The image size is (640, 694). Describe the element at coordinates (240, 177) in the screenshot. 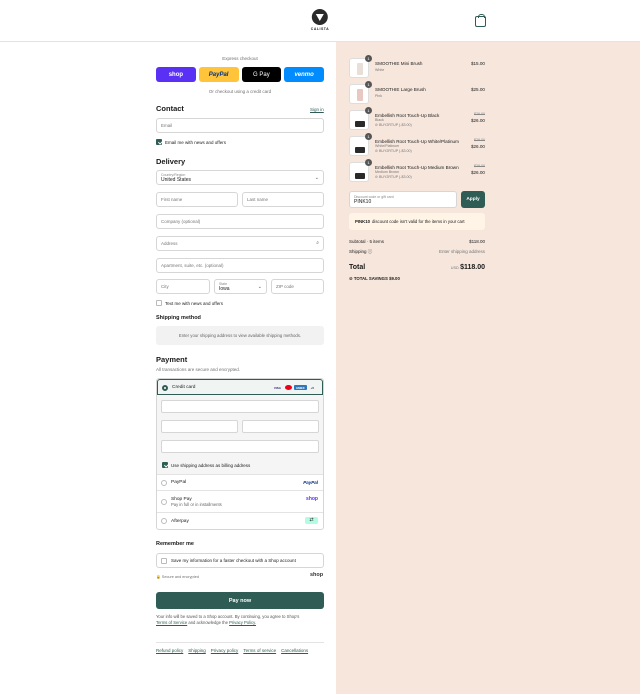

I see `country-select: Country/Region United States ⌄` at that location.